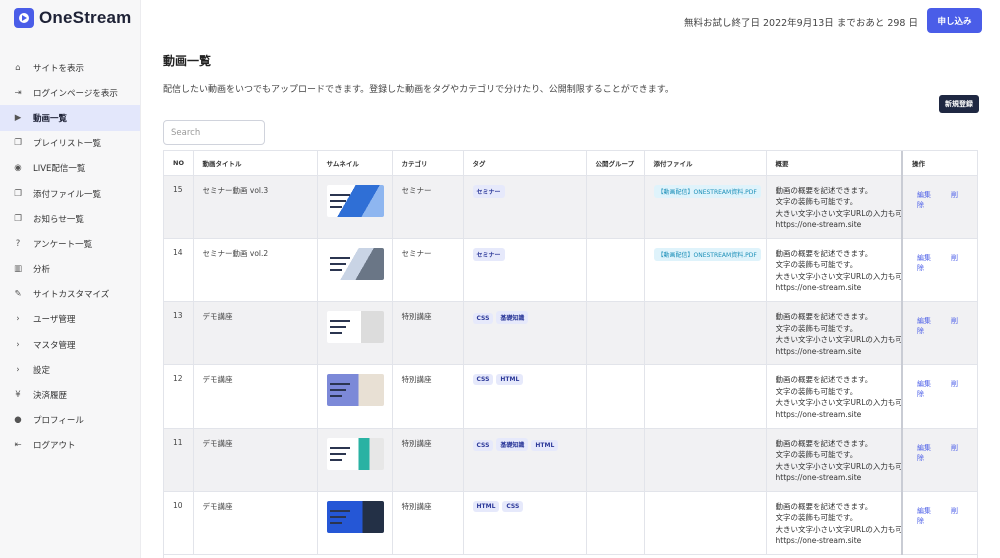 The image size is (1000, 558). What do you see at coordinates (50, 396) in the screenshot?
I see `sidebar-item-label: 決済履歴` at bounding box center [50, 396].